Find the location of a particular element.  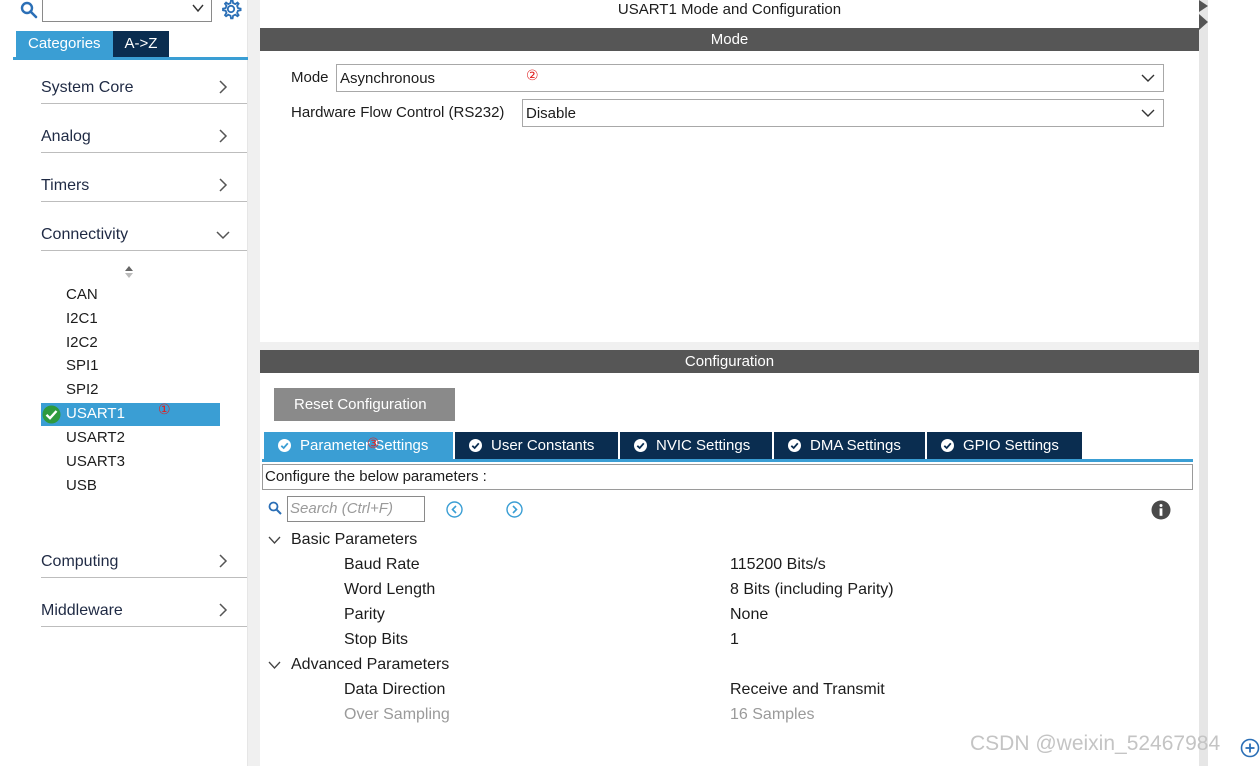

collapse-arrow-icon is located at coordinates (1203, 15).